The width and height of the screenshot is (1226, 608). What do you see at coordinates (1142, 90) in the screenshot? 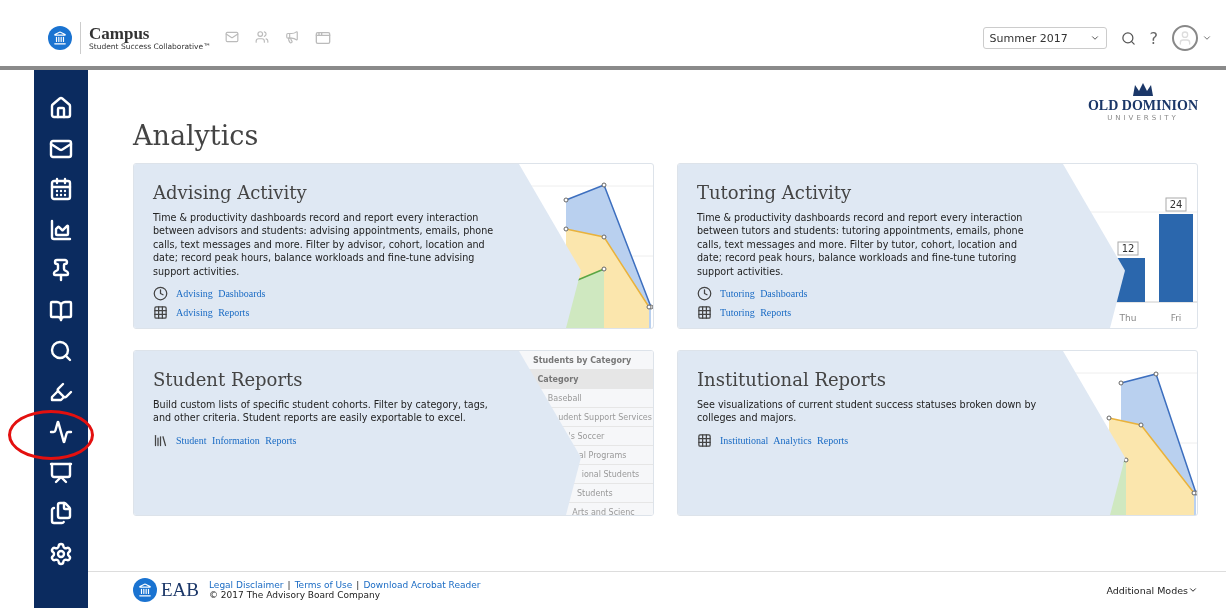
I see `crown-icon` at bounding box center [1142, 90].